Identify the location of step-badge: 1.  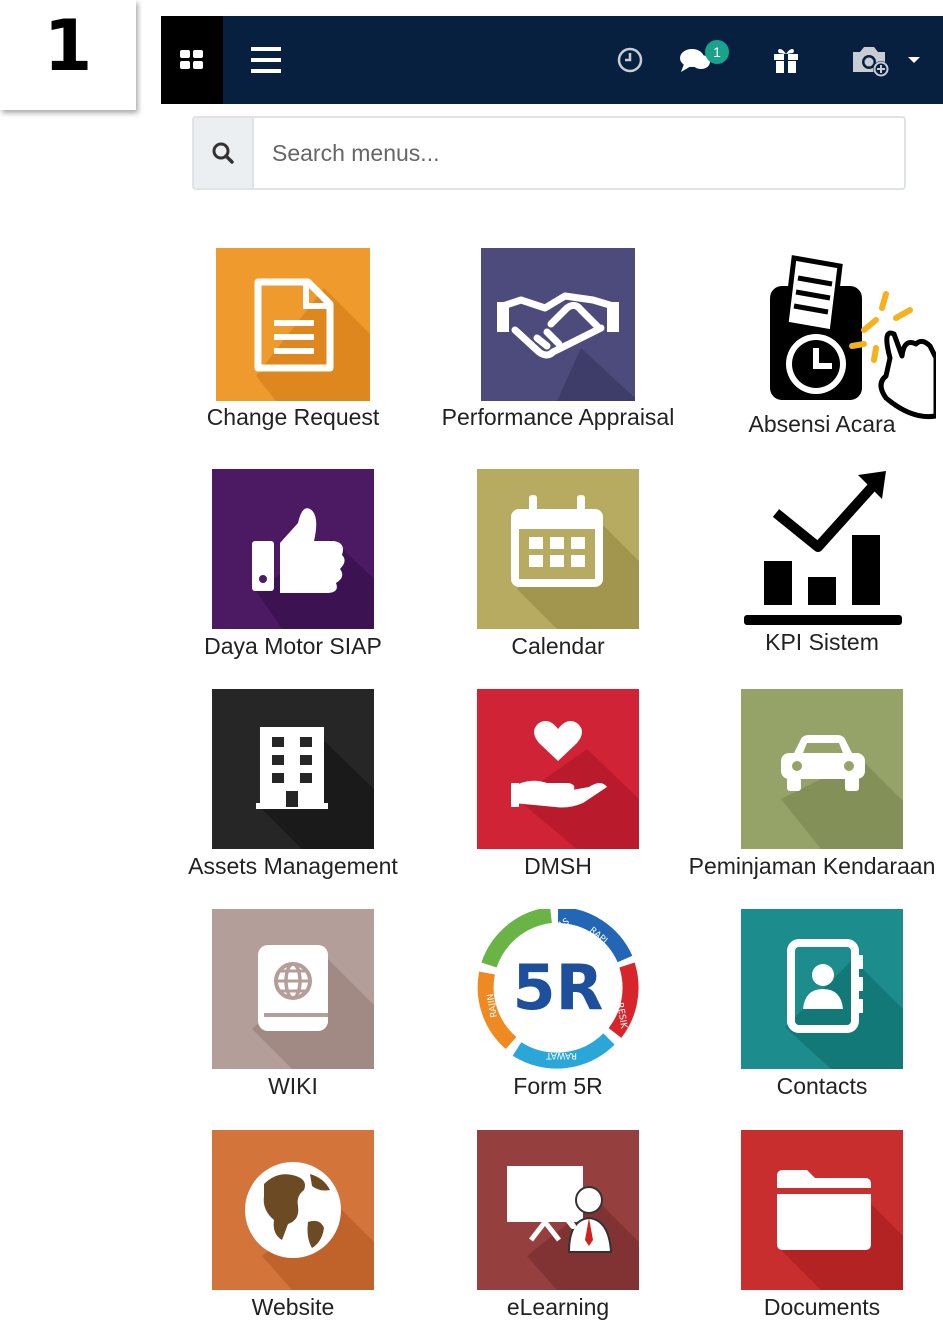
(68, 55).